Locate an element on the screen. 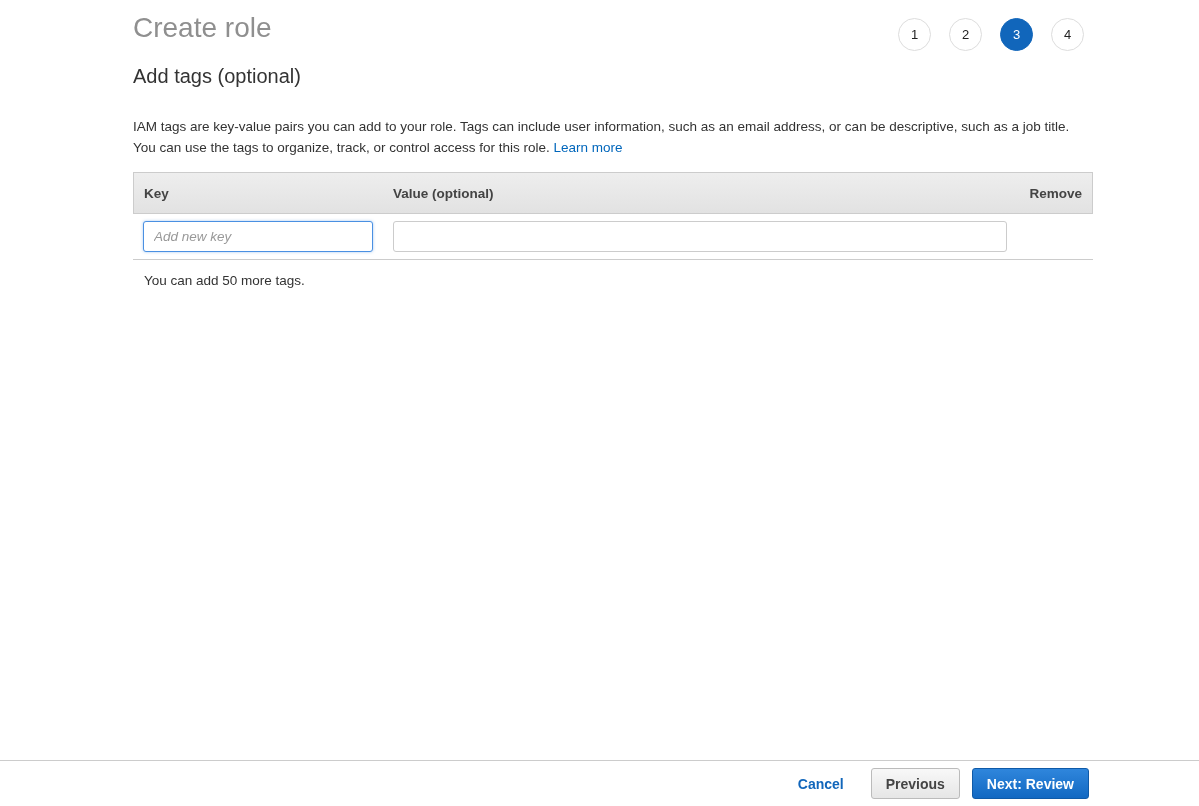 This screenshot has width=1199, height=806. section-heading: Add tags (optional) is located at coordinates (217, 76).